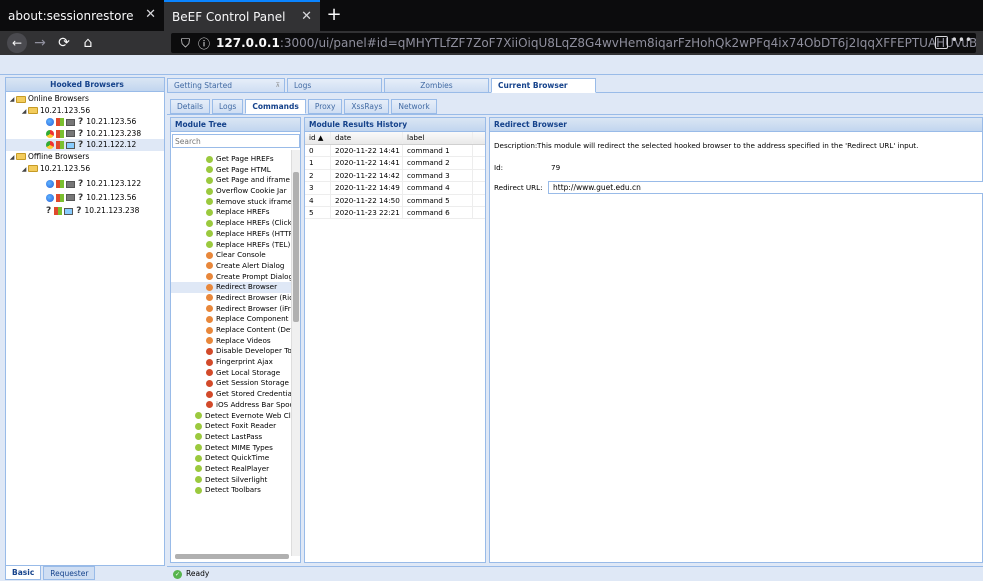 The image size is (983, 581). What do you see at coordinates (436, 85) in the screenshot?
I see `tab-zombies: Zombies` at bounding box center [436, 85].